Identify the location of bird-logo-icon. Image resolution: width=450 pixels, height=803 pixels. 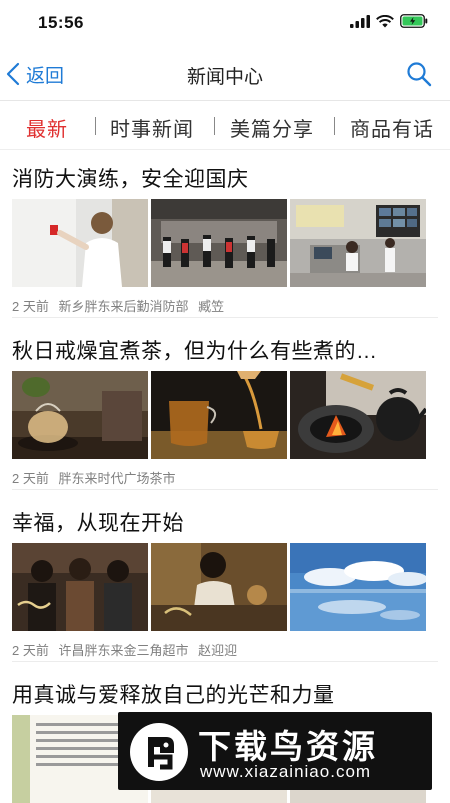
(161, 753).